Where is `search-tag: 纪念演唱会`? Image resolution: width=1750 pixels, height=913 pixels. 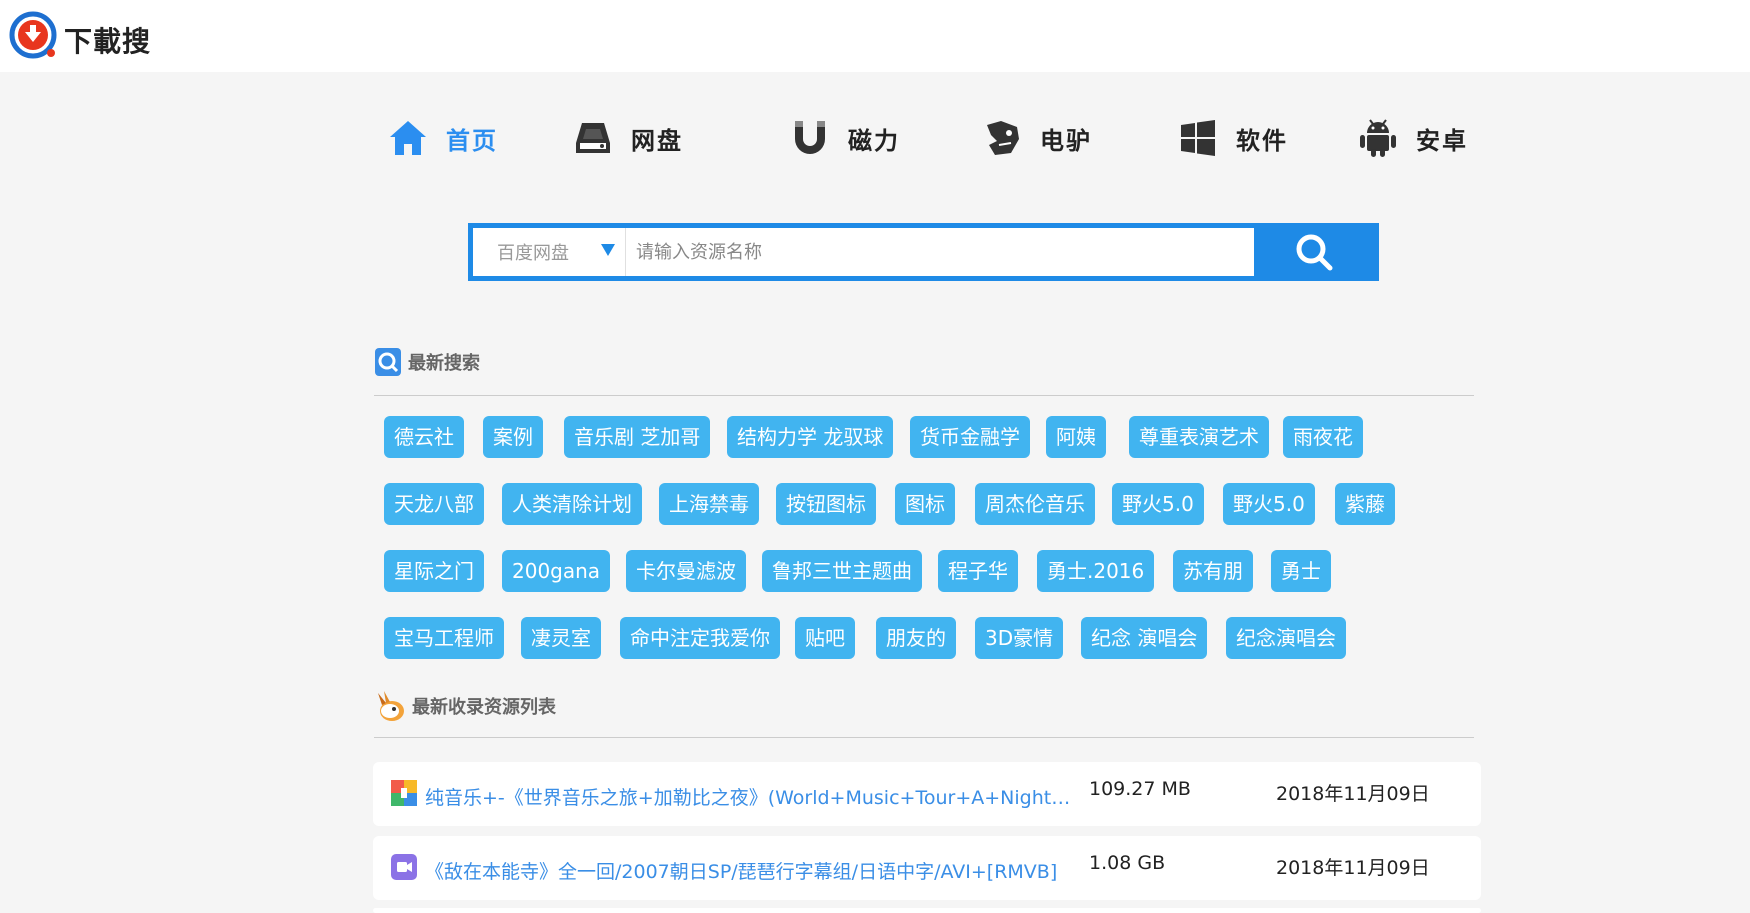
search-tag: 纪念演唱会 is located at coordinates (1286, 638).